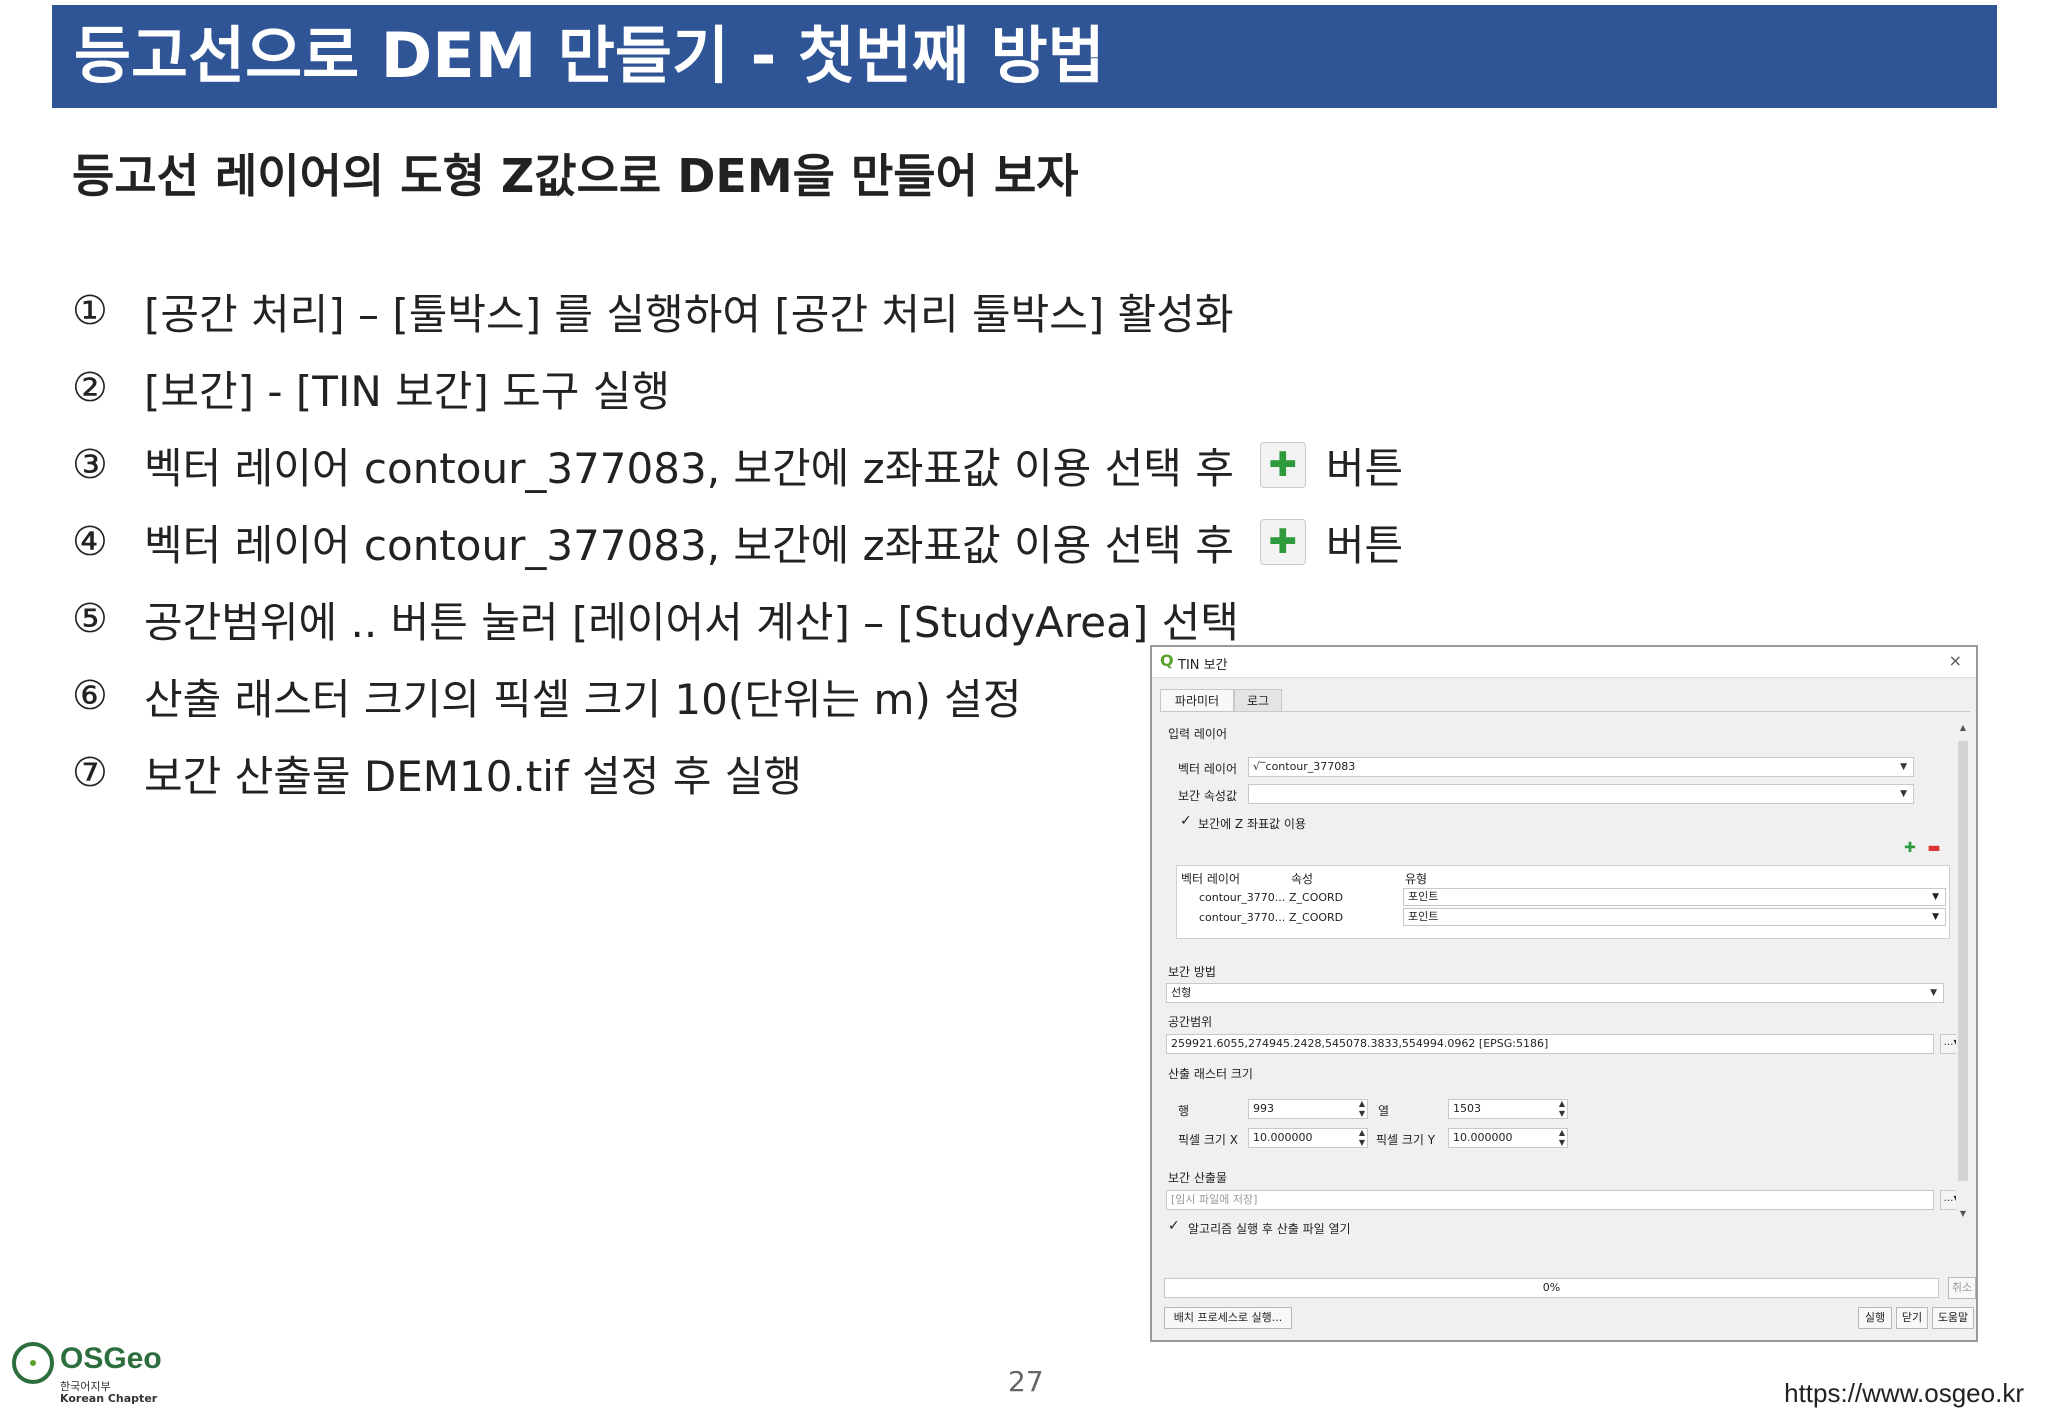 This screenshot has height=1418, width=2048. I want to click on interp-attr-select: ▼, so click(1581, 794).